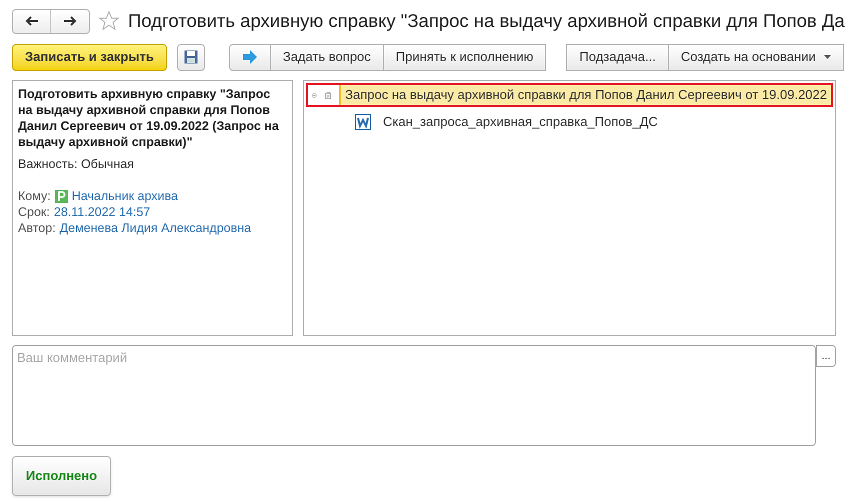  I want to click on right-arrow-icon, so click(250, 57).